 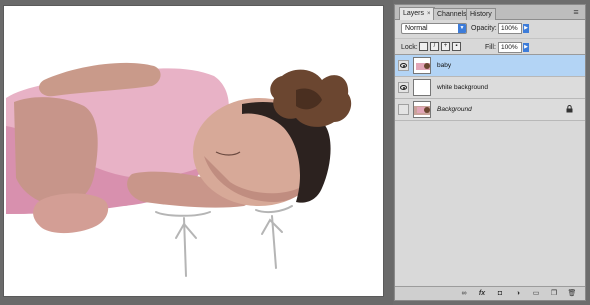 What do you see at coordinates (423, 46) in the screenshot?
I see `lock-transparent-icon` at bounding box center [423, 46].